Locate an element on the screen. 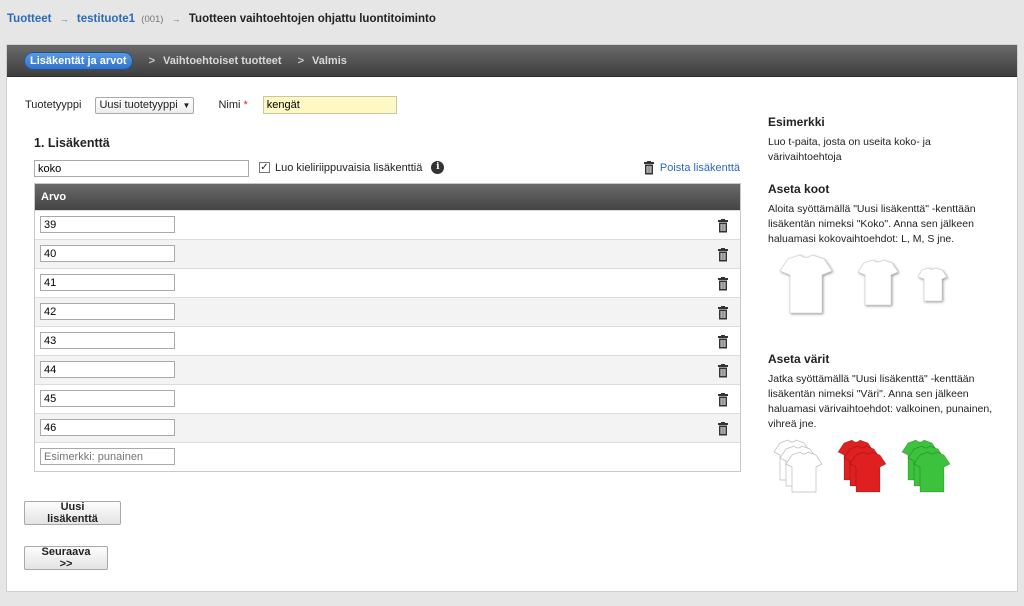 The image size is (1024, 606). next-button: Seuraava >> is located at coordinates (66, 558).